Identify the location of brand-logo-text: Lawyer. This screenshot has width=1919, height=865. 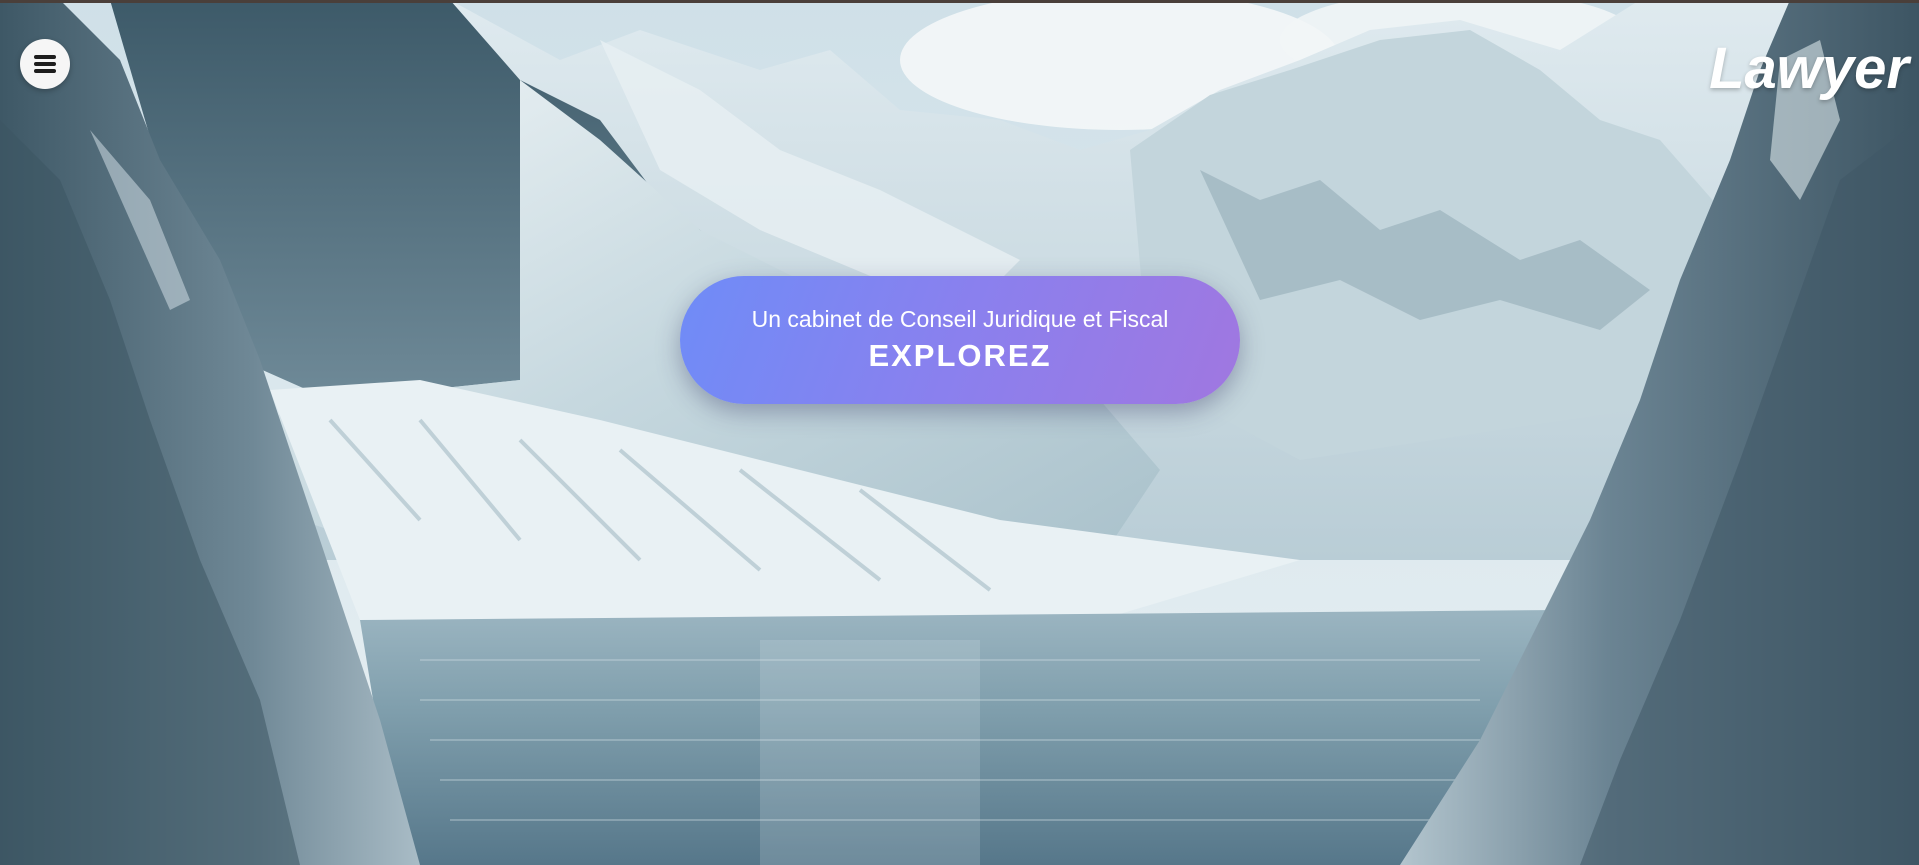
(1809, 69).